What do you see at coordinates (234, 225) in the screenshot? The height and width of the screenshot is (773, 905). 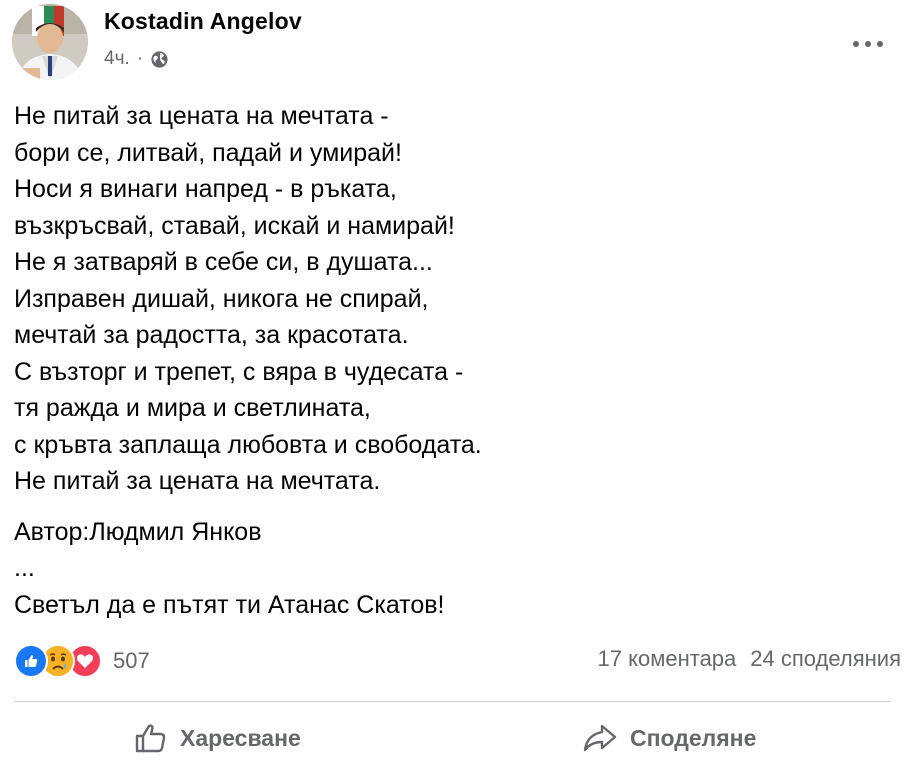 I see `poem-line: възкръсвай, ставай, искай и намирай!` at bounding box center [234, 225].